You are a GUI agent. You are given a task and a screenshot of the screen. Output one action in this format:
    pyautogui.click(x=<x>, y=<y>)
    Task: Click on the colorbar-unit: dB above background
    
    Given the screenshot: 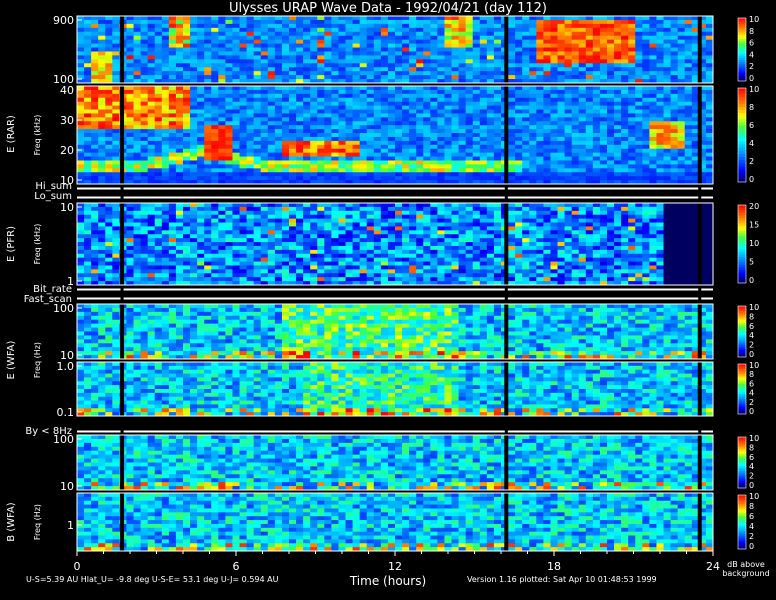 What is the action you would take?
    pyautogui.click(x=746, y=569)
    